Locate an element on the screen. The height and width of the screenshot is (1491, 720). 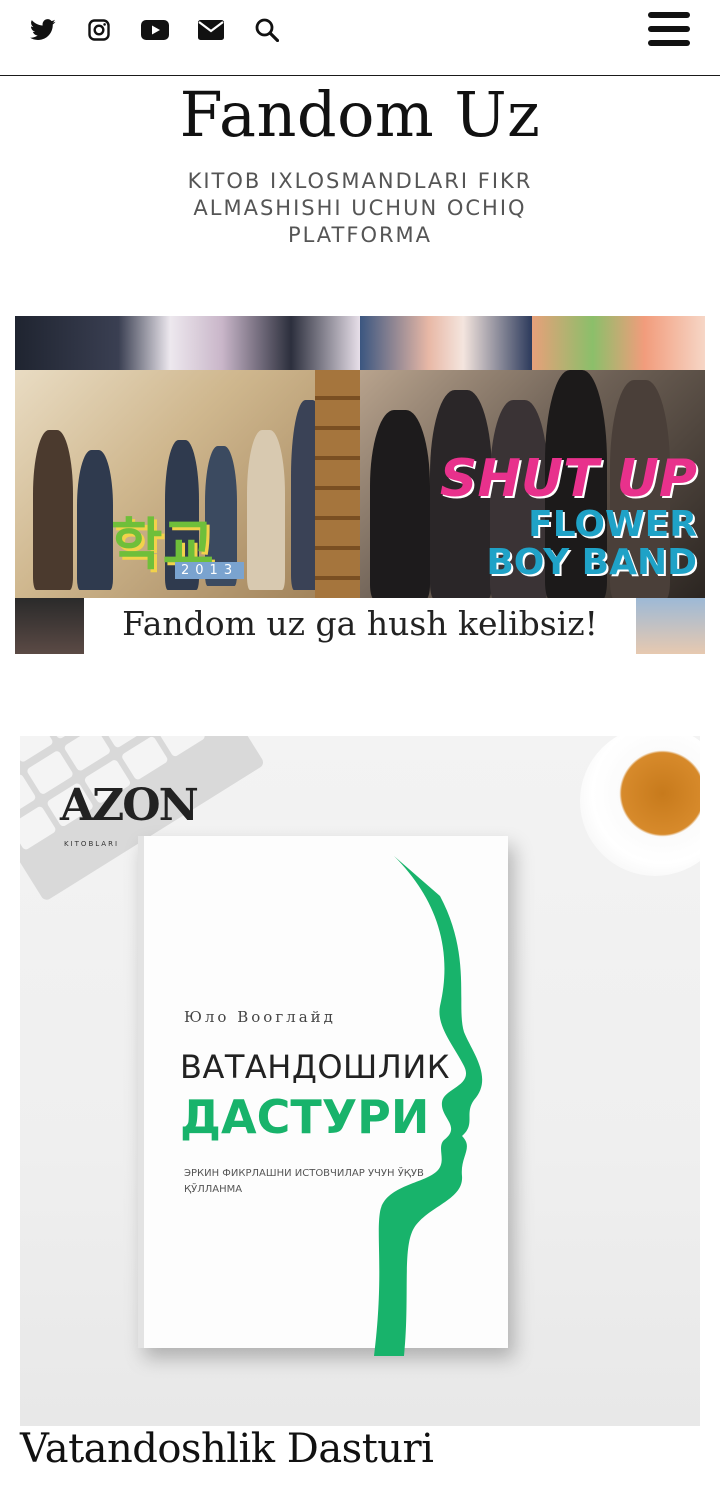
welcome-row: Fandom uz ga hush kelibsiz! is located at coordinates (360, 626).